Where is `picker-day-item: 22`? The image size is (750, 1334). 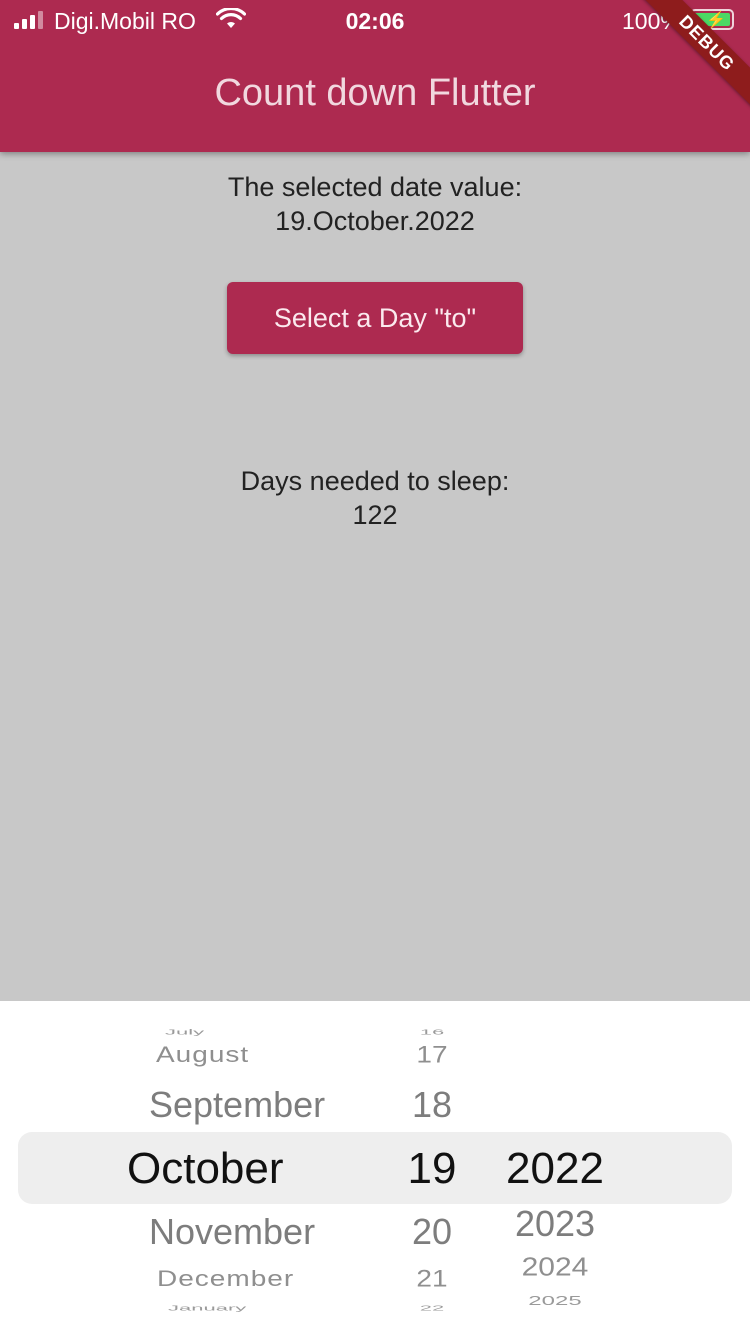 picker-day-item: 22 is located at coordinates (432, 1307).